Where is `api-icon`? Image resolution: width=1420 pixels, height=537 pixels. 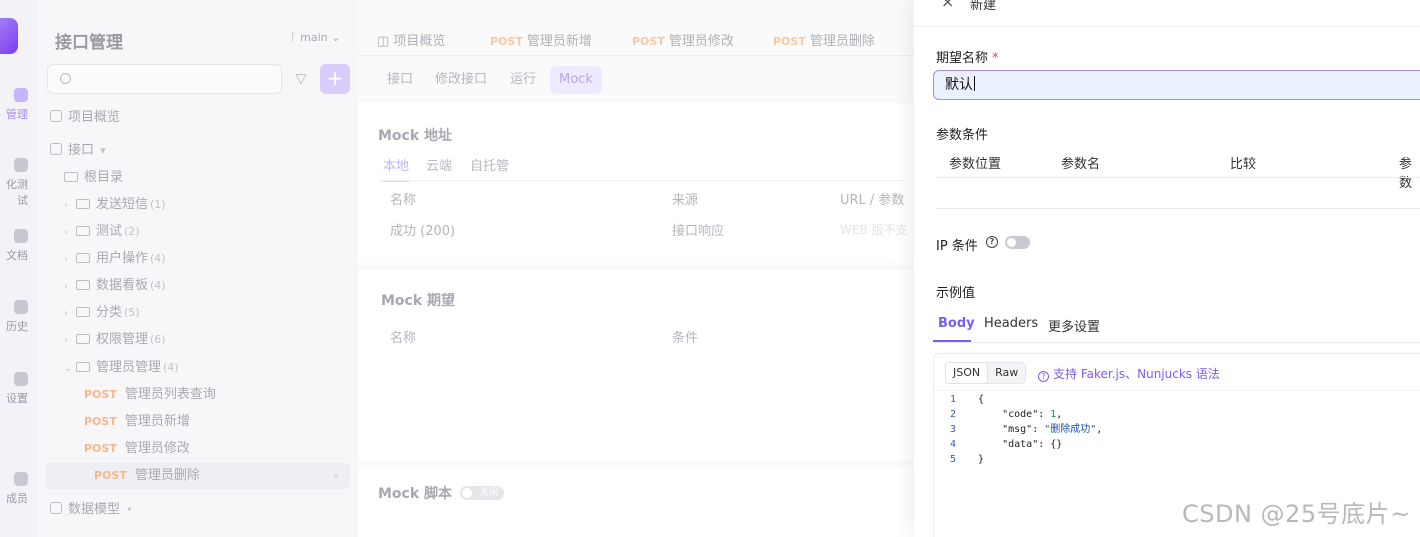
api-icon is located at coordinates (21, 95).